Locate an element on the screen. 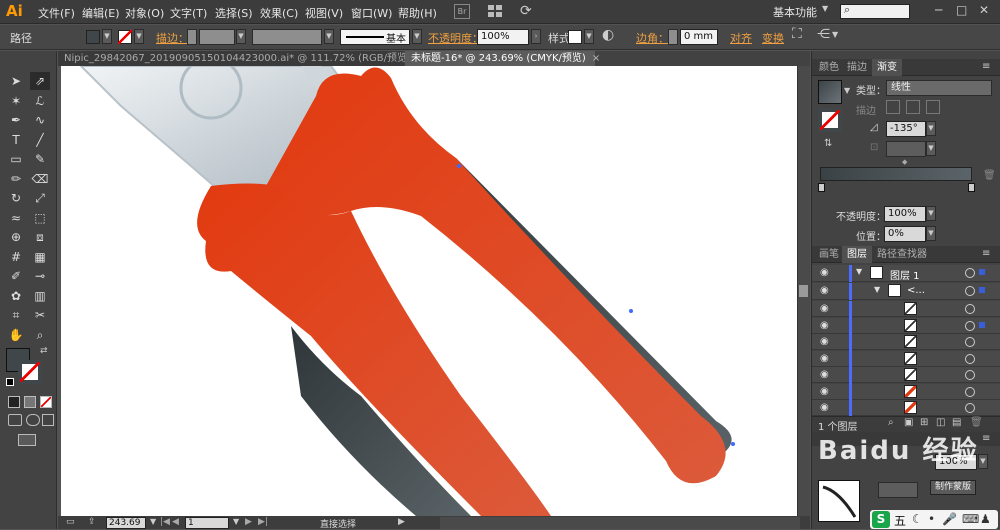 The width and height of the screenshot is (1000, 530). free-transform-tool: ⬚ is located at coordinates (40, 218).